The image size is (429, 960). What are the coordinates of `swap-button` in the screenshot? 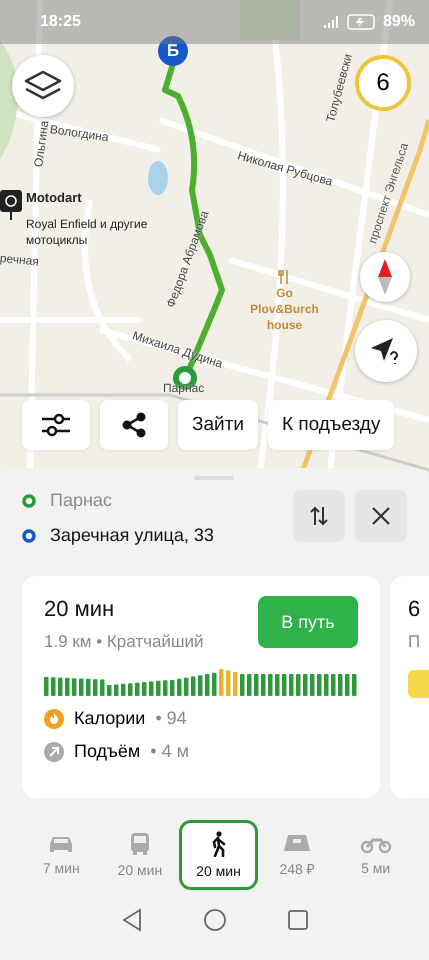 It's located at (319, 516).